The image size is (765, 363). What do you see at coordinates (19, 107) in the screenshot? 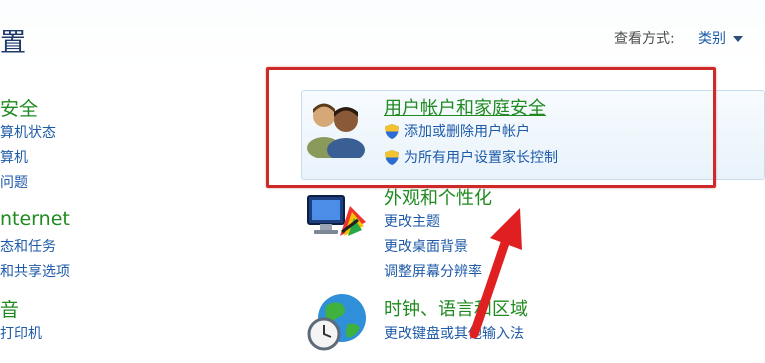
I see `category-heading-security: 安全` at bounding box center [19, 107].